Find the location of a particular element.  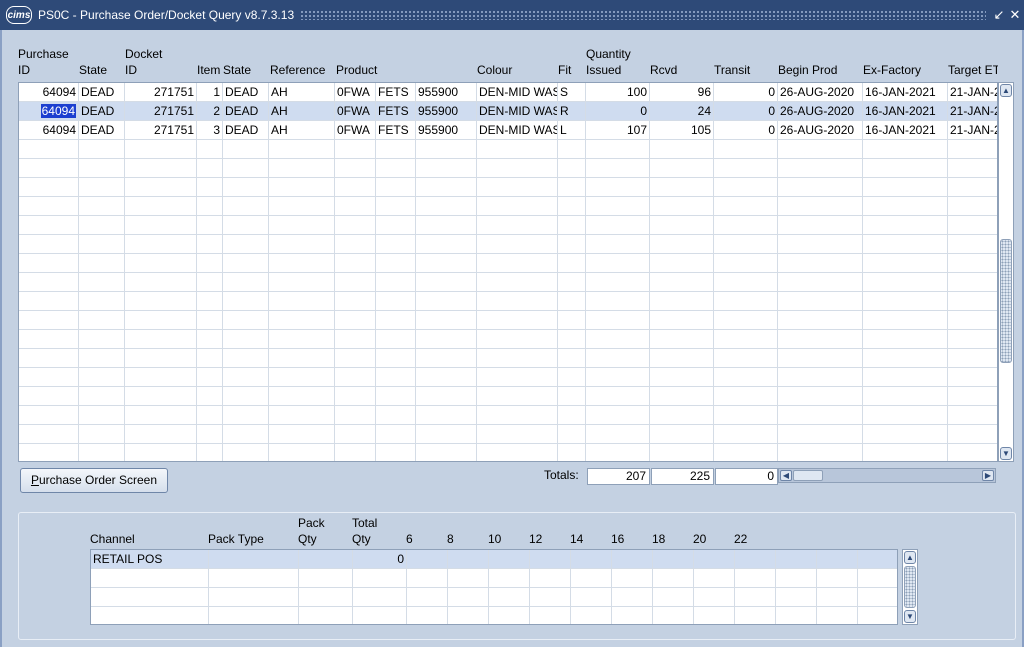

cell-state: DEAD is located at coordinates (102, 130).